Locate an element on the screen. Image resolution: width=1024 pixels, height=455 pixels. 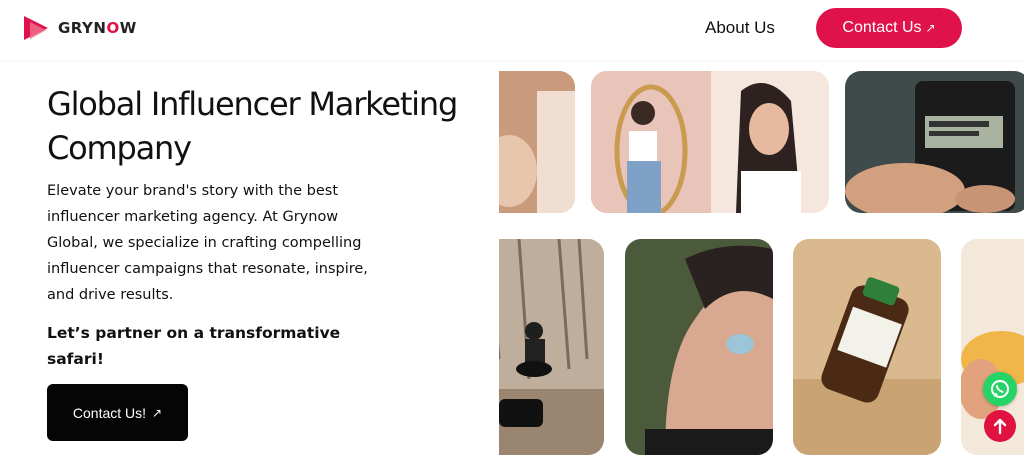
nav-contact-us-button: Contact Us ↗ is located at coordinates (889, 28).